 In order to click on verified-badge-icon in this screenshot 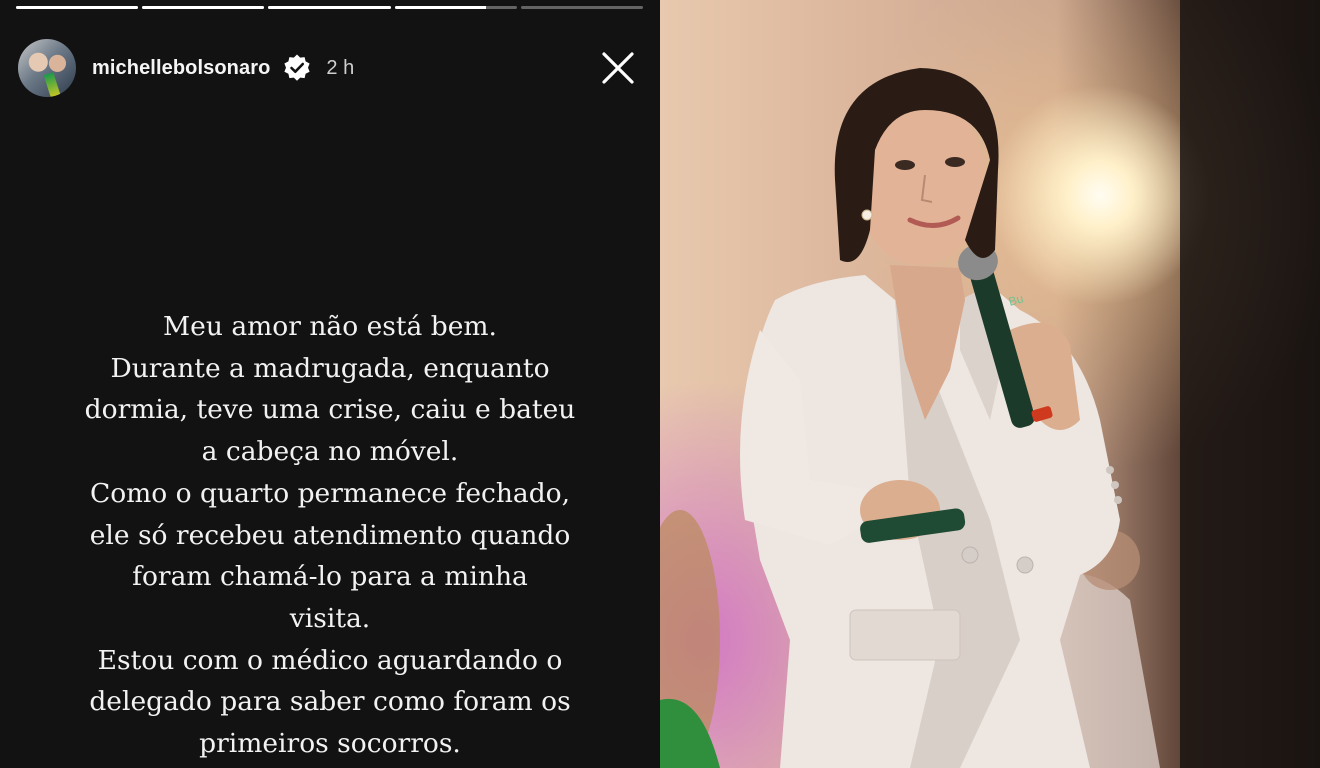, I will do `click(297, 67)`.